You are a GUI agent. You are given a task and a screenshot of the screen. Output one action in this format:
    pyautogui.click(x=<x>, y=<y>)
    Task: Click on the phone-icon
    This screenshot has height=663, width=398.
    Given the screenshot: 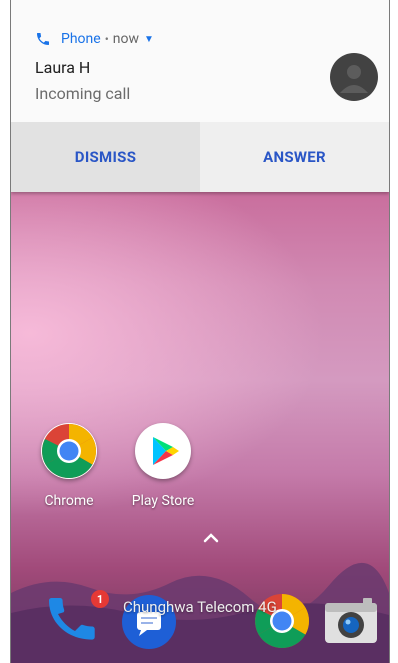 What is the action you would take?
    pyautogui.click(x=43, y=39)
    